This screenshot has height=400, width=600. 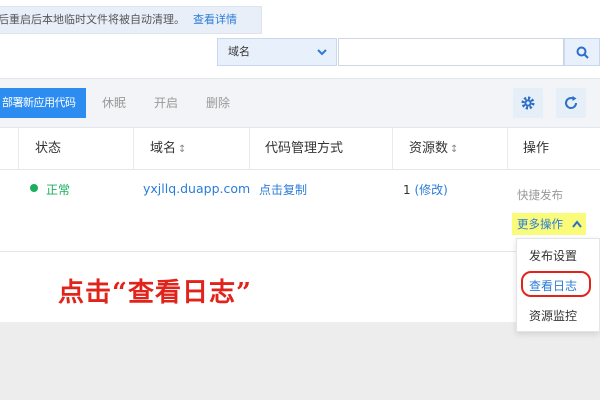 I want to click on notice-details-link: 查看详情, so click(x=215, y=19).